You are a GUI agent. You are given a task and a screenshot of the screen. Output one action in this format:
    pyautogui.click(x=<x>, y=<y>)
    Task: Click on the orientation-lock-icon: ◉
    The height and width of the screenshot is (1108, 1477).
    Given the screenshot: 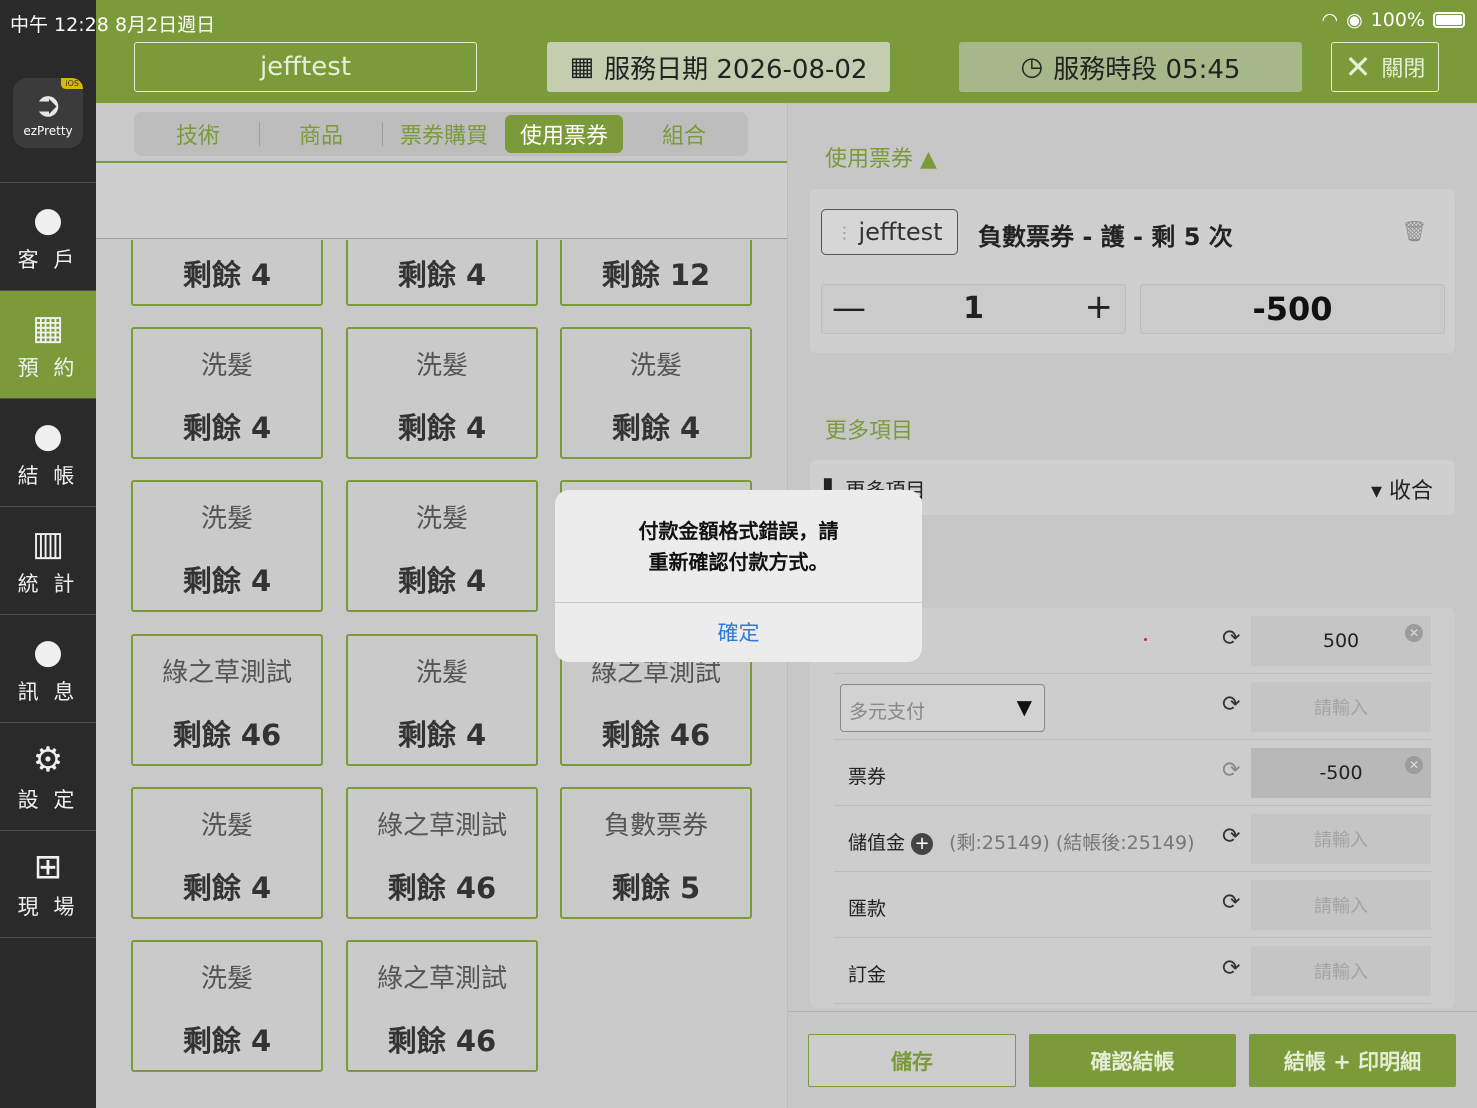 What is the action you would take?
    pyautogui.click(x=1354, y=20)
    